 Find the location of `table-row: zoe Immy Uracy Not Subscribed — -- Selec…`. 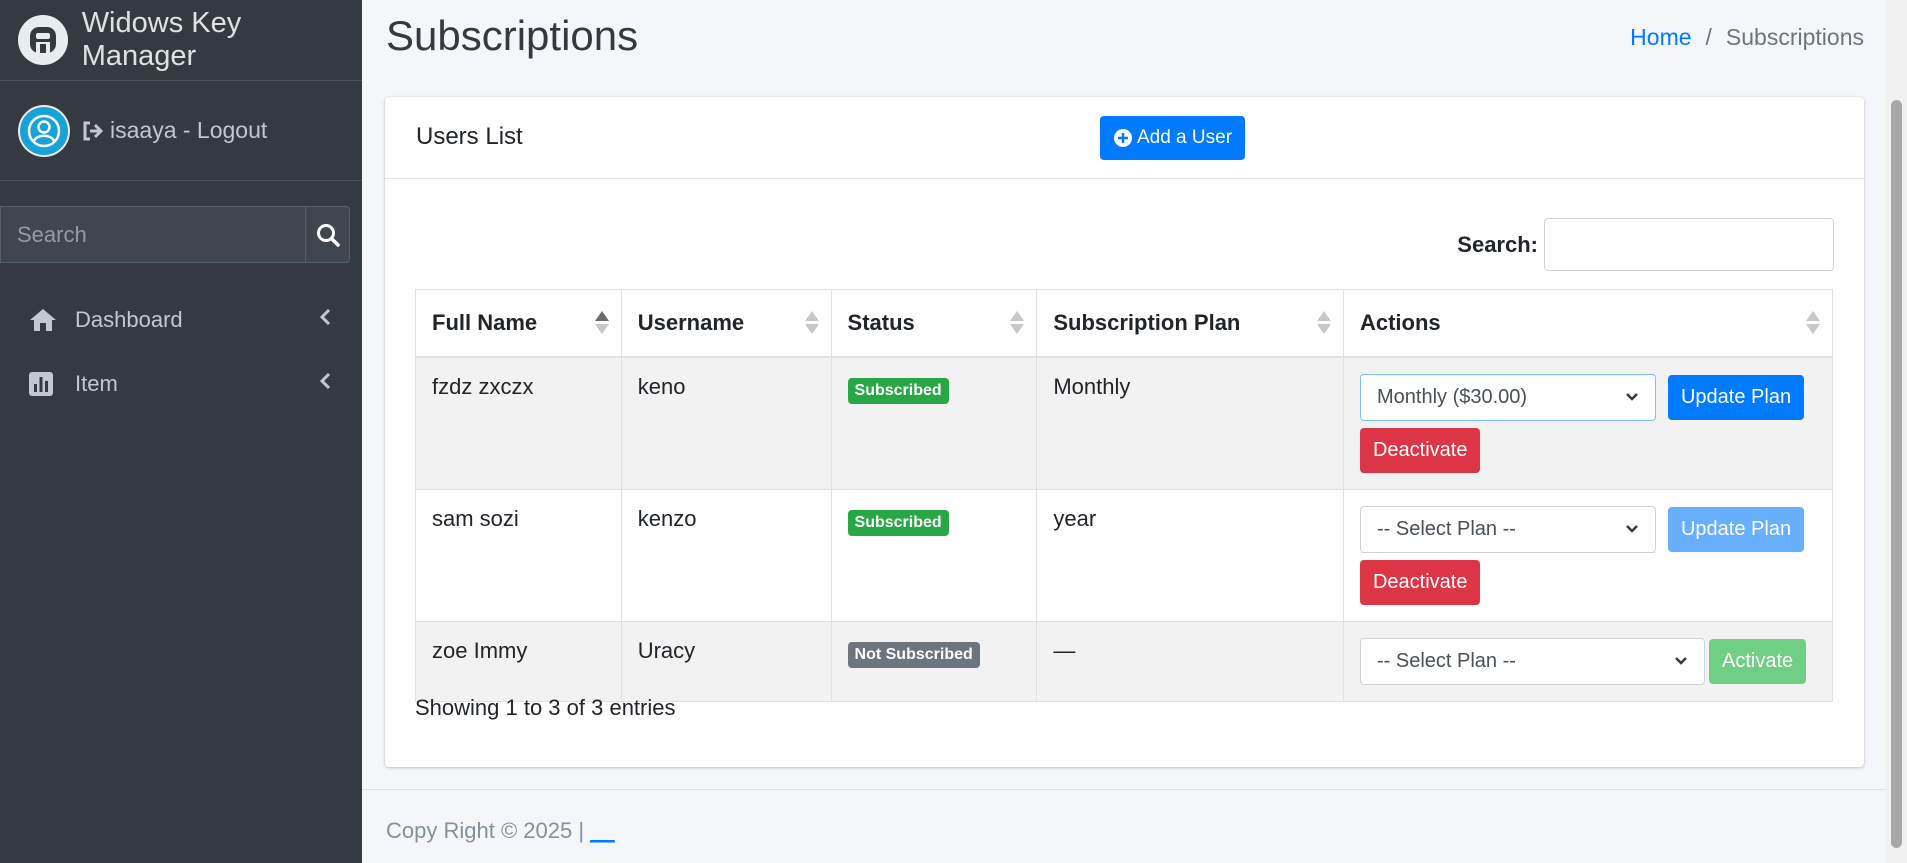

table-row: zoe Immy Uracy Not Subscribed — -- Selec… is located at coordinates (1124, 661).